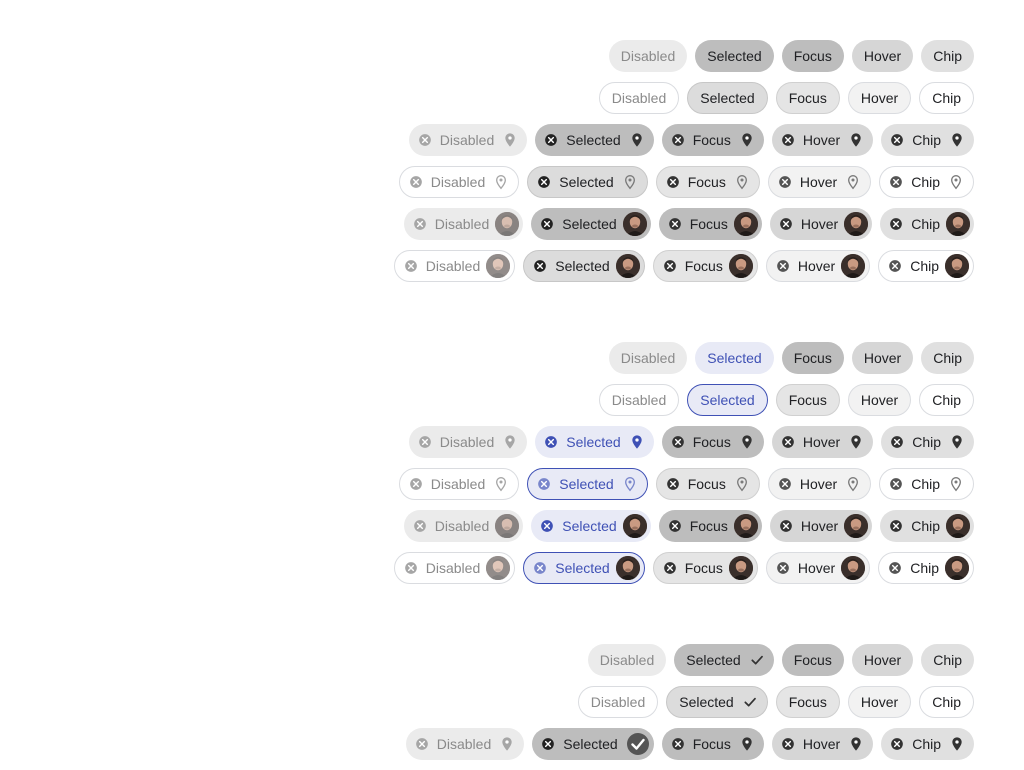  Describe the element at coordinates (462, 526) in the screenshot. I see `chip-label: Disabled` at that location.